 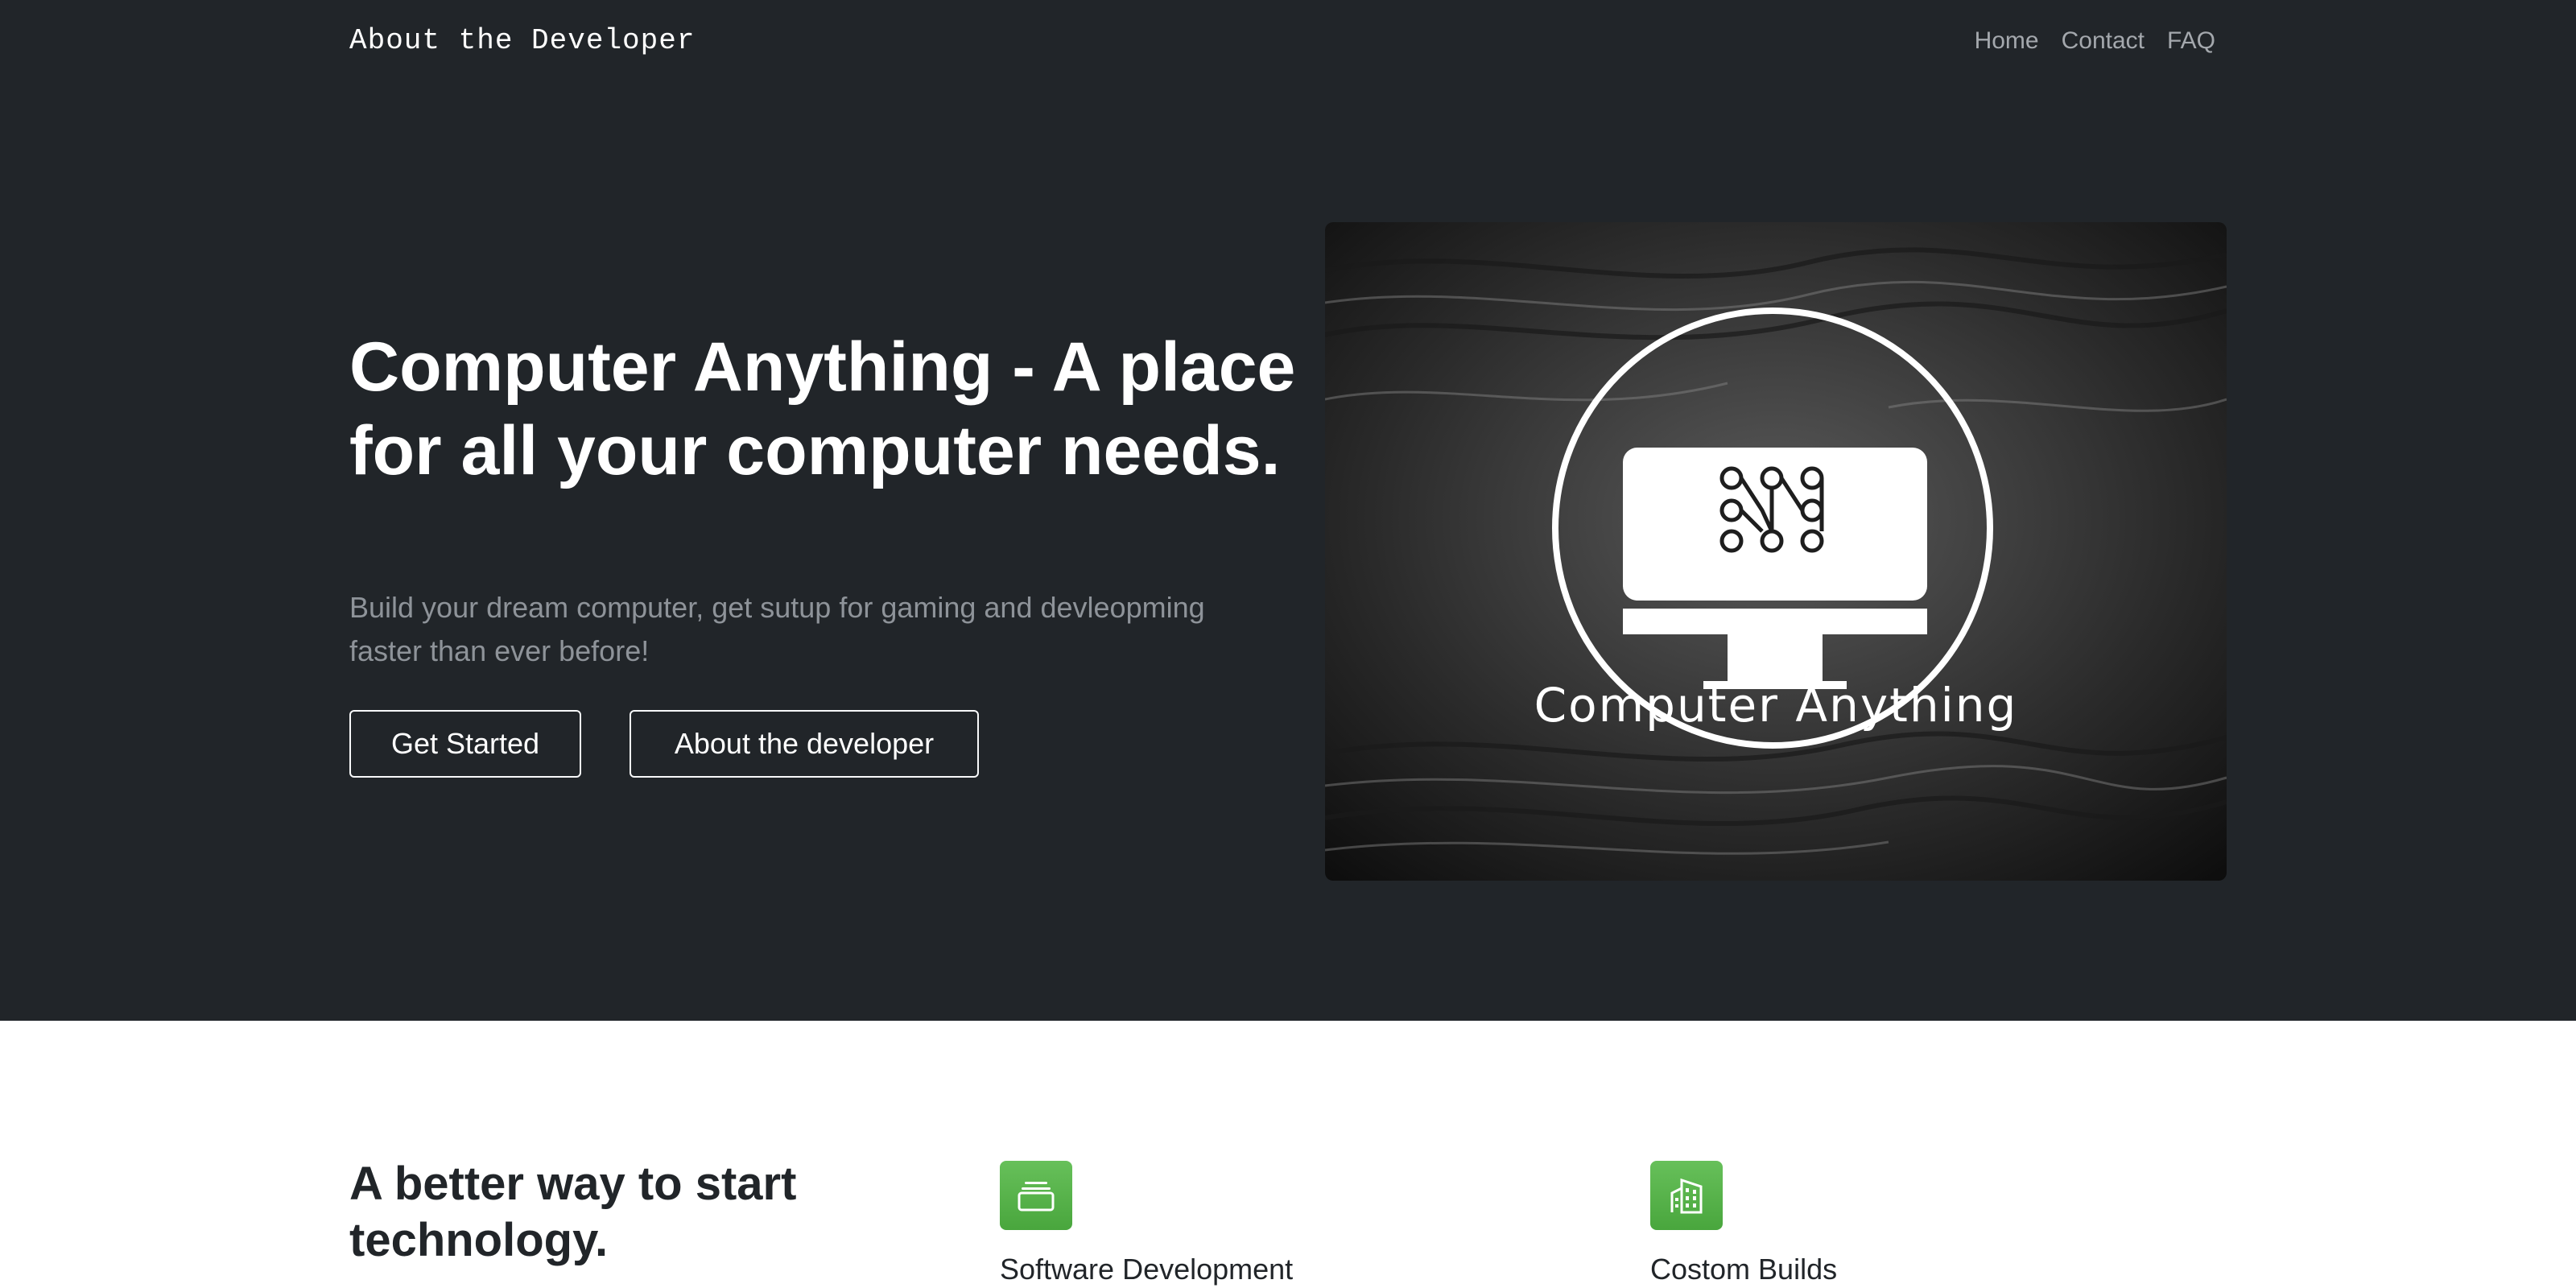 I want to click on top-nav: Home Contact FAQ, so click(x=2095, y=41).